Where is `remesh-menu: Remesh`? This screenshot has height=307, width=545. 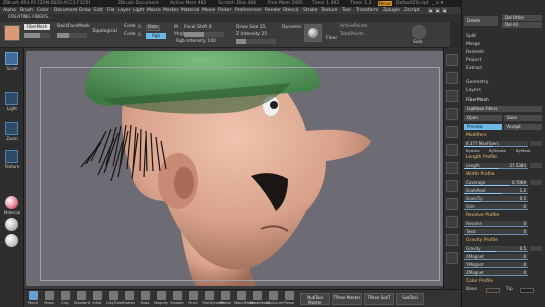 remesh-menu: Remesh is located at coordinates (475, 53).